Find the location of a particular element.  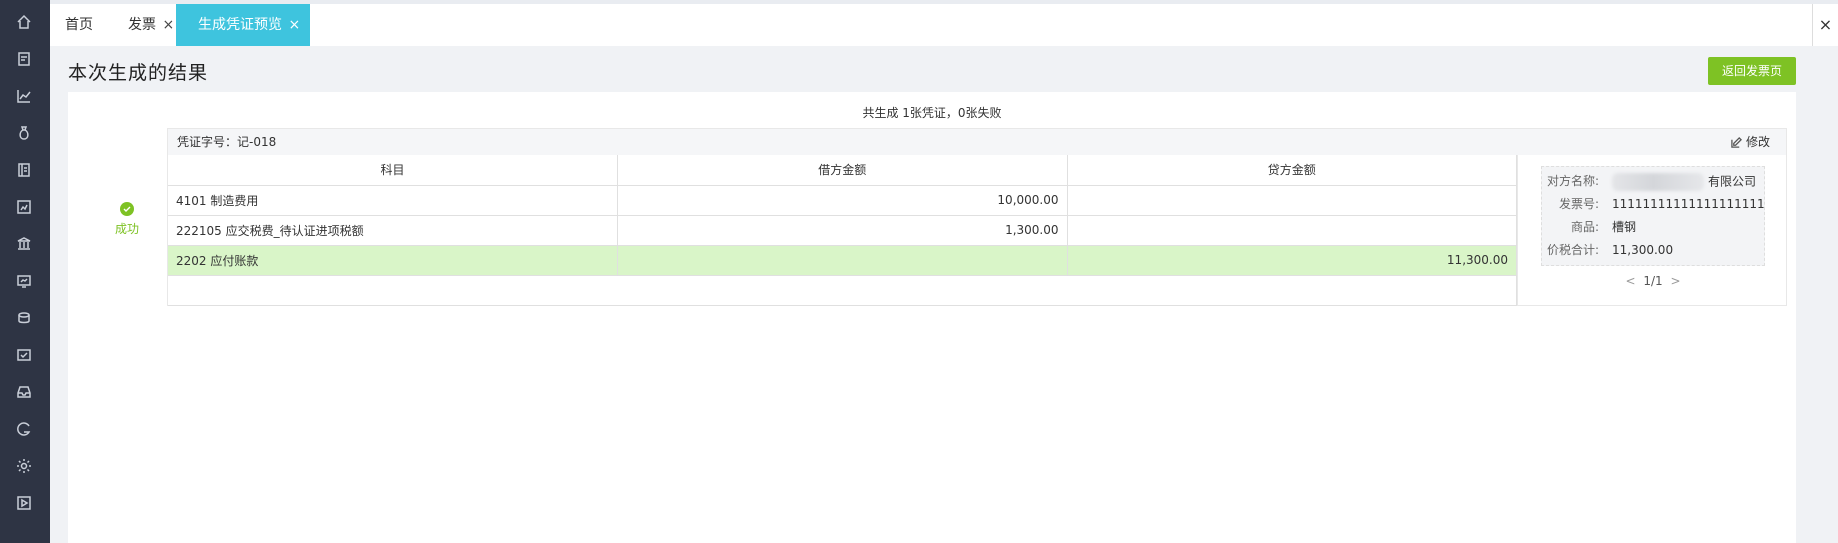

total-label: 价税合计: is located at coordinates (1572, 250).